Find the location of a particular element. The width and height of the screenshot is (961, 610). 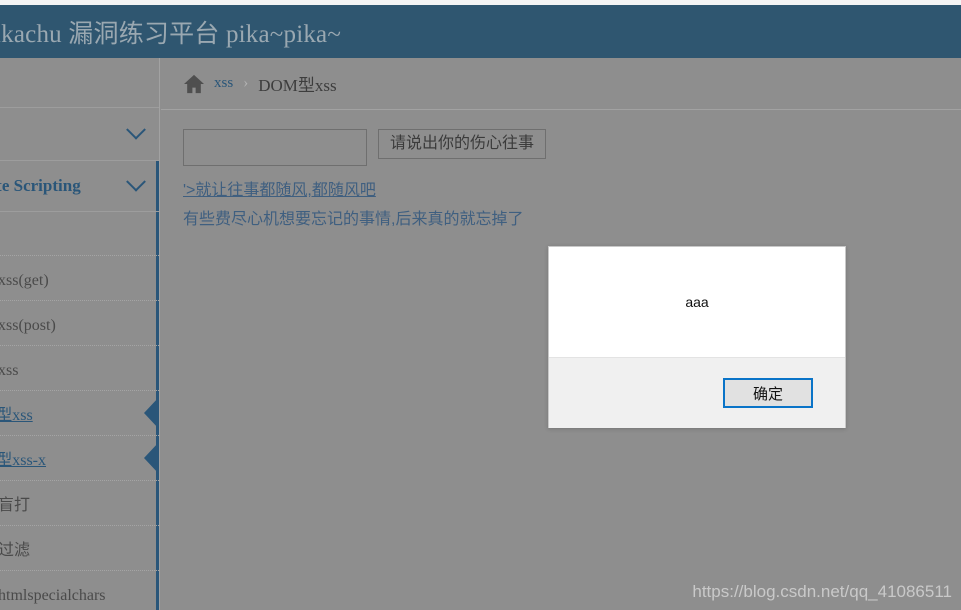

alert-dialog-footer: 确定 is located at coordinates (697, 392).